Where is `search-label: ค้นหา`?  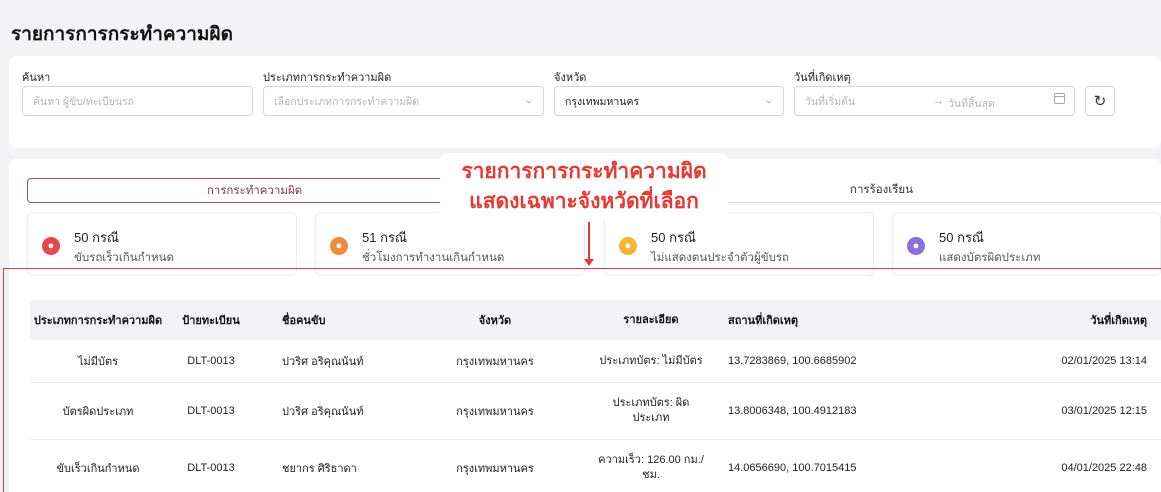 search-label: ค้นหา is located at coordinates (36, 78).